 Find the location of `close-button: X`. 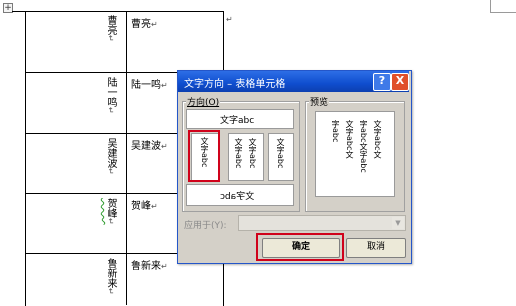

close-button: X is located at coordinates (400, 82).